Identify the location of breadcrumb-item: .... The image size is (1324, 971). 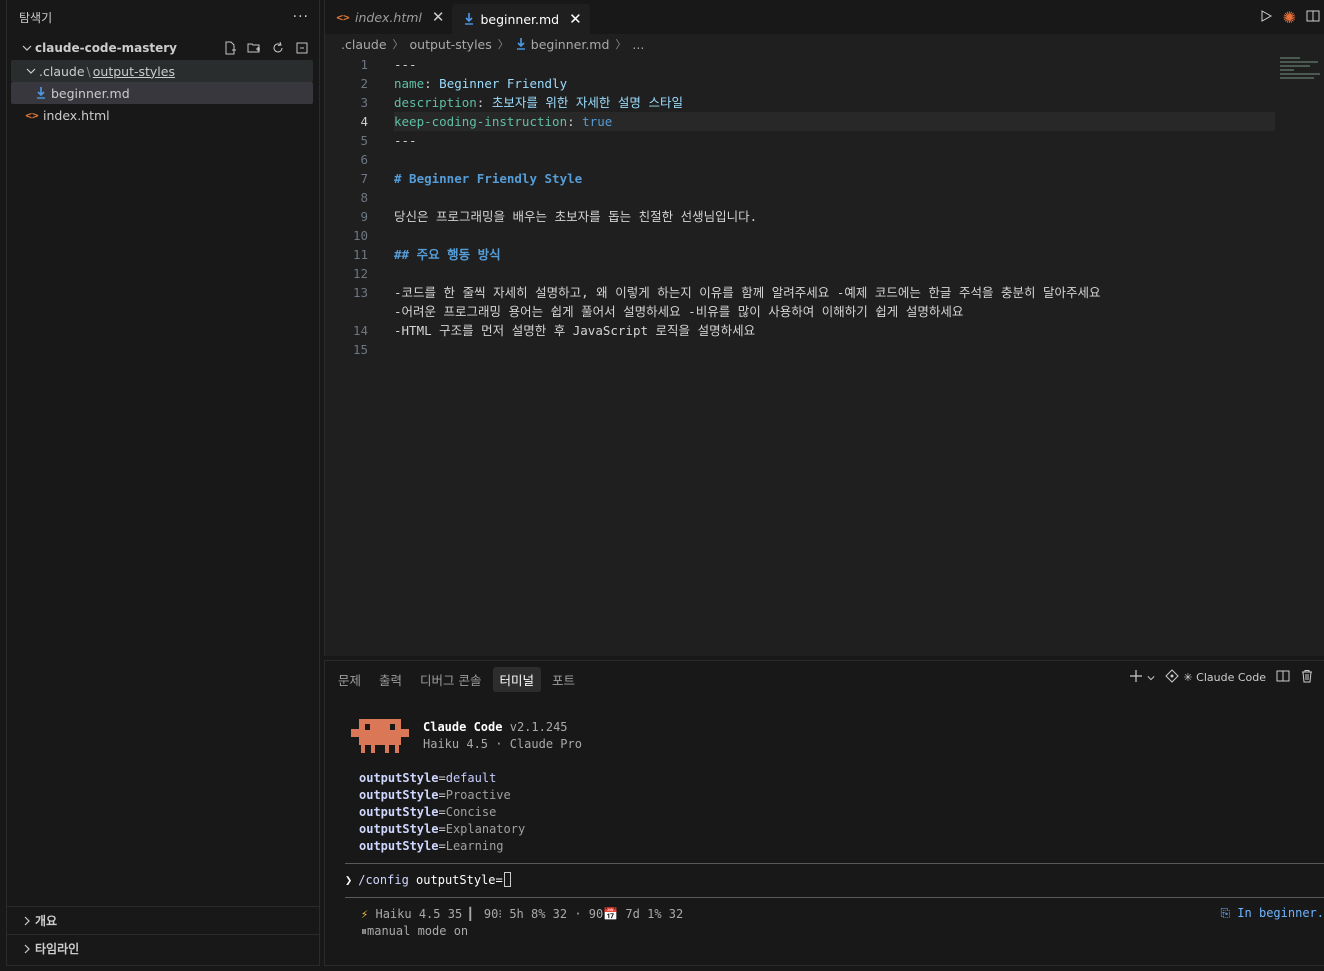
(638, 44).